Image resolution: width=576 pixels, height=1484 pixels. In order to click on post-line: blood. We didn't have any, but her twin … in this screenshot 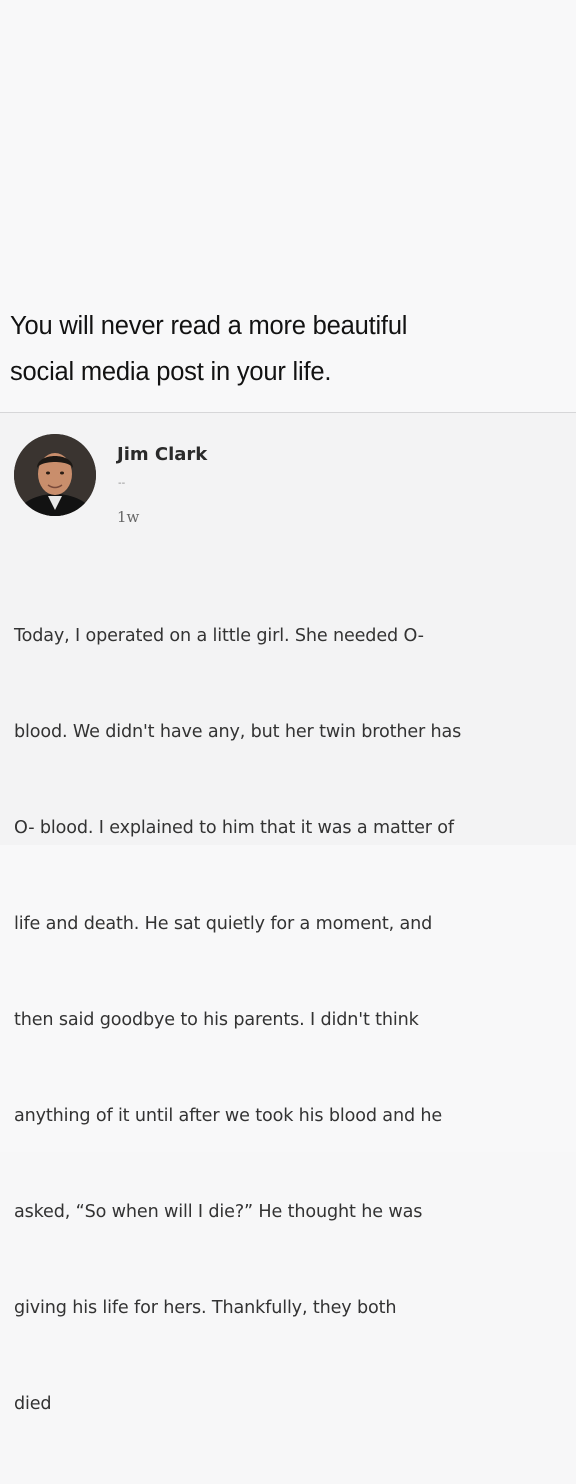, I will do `click(238, 732)`.